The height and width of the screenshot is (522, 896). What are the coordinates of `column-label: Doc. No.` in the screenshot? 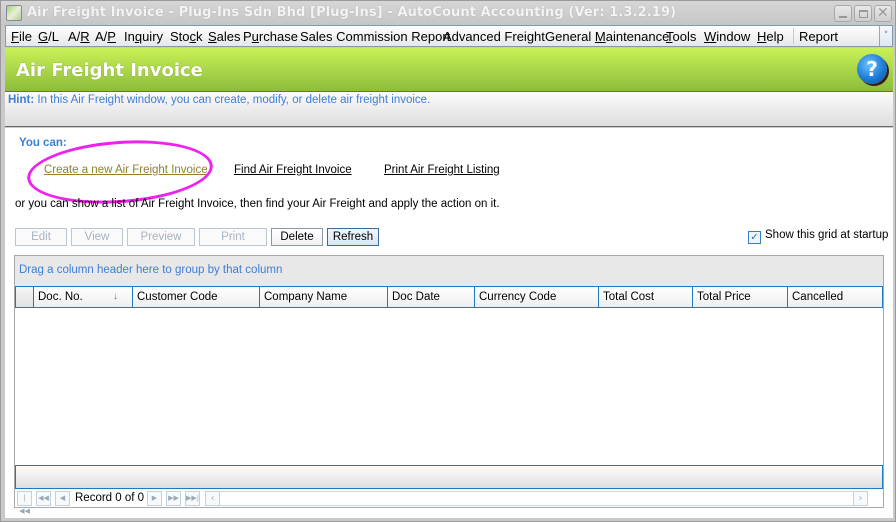 It's located at (60, 297).